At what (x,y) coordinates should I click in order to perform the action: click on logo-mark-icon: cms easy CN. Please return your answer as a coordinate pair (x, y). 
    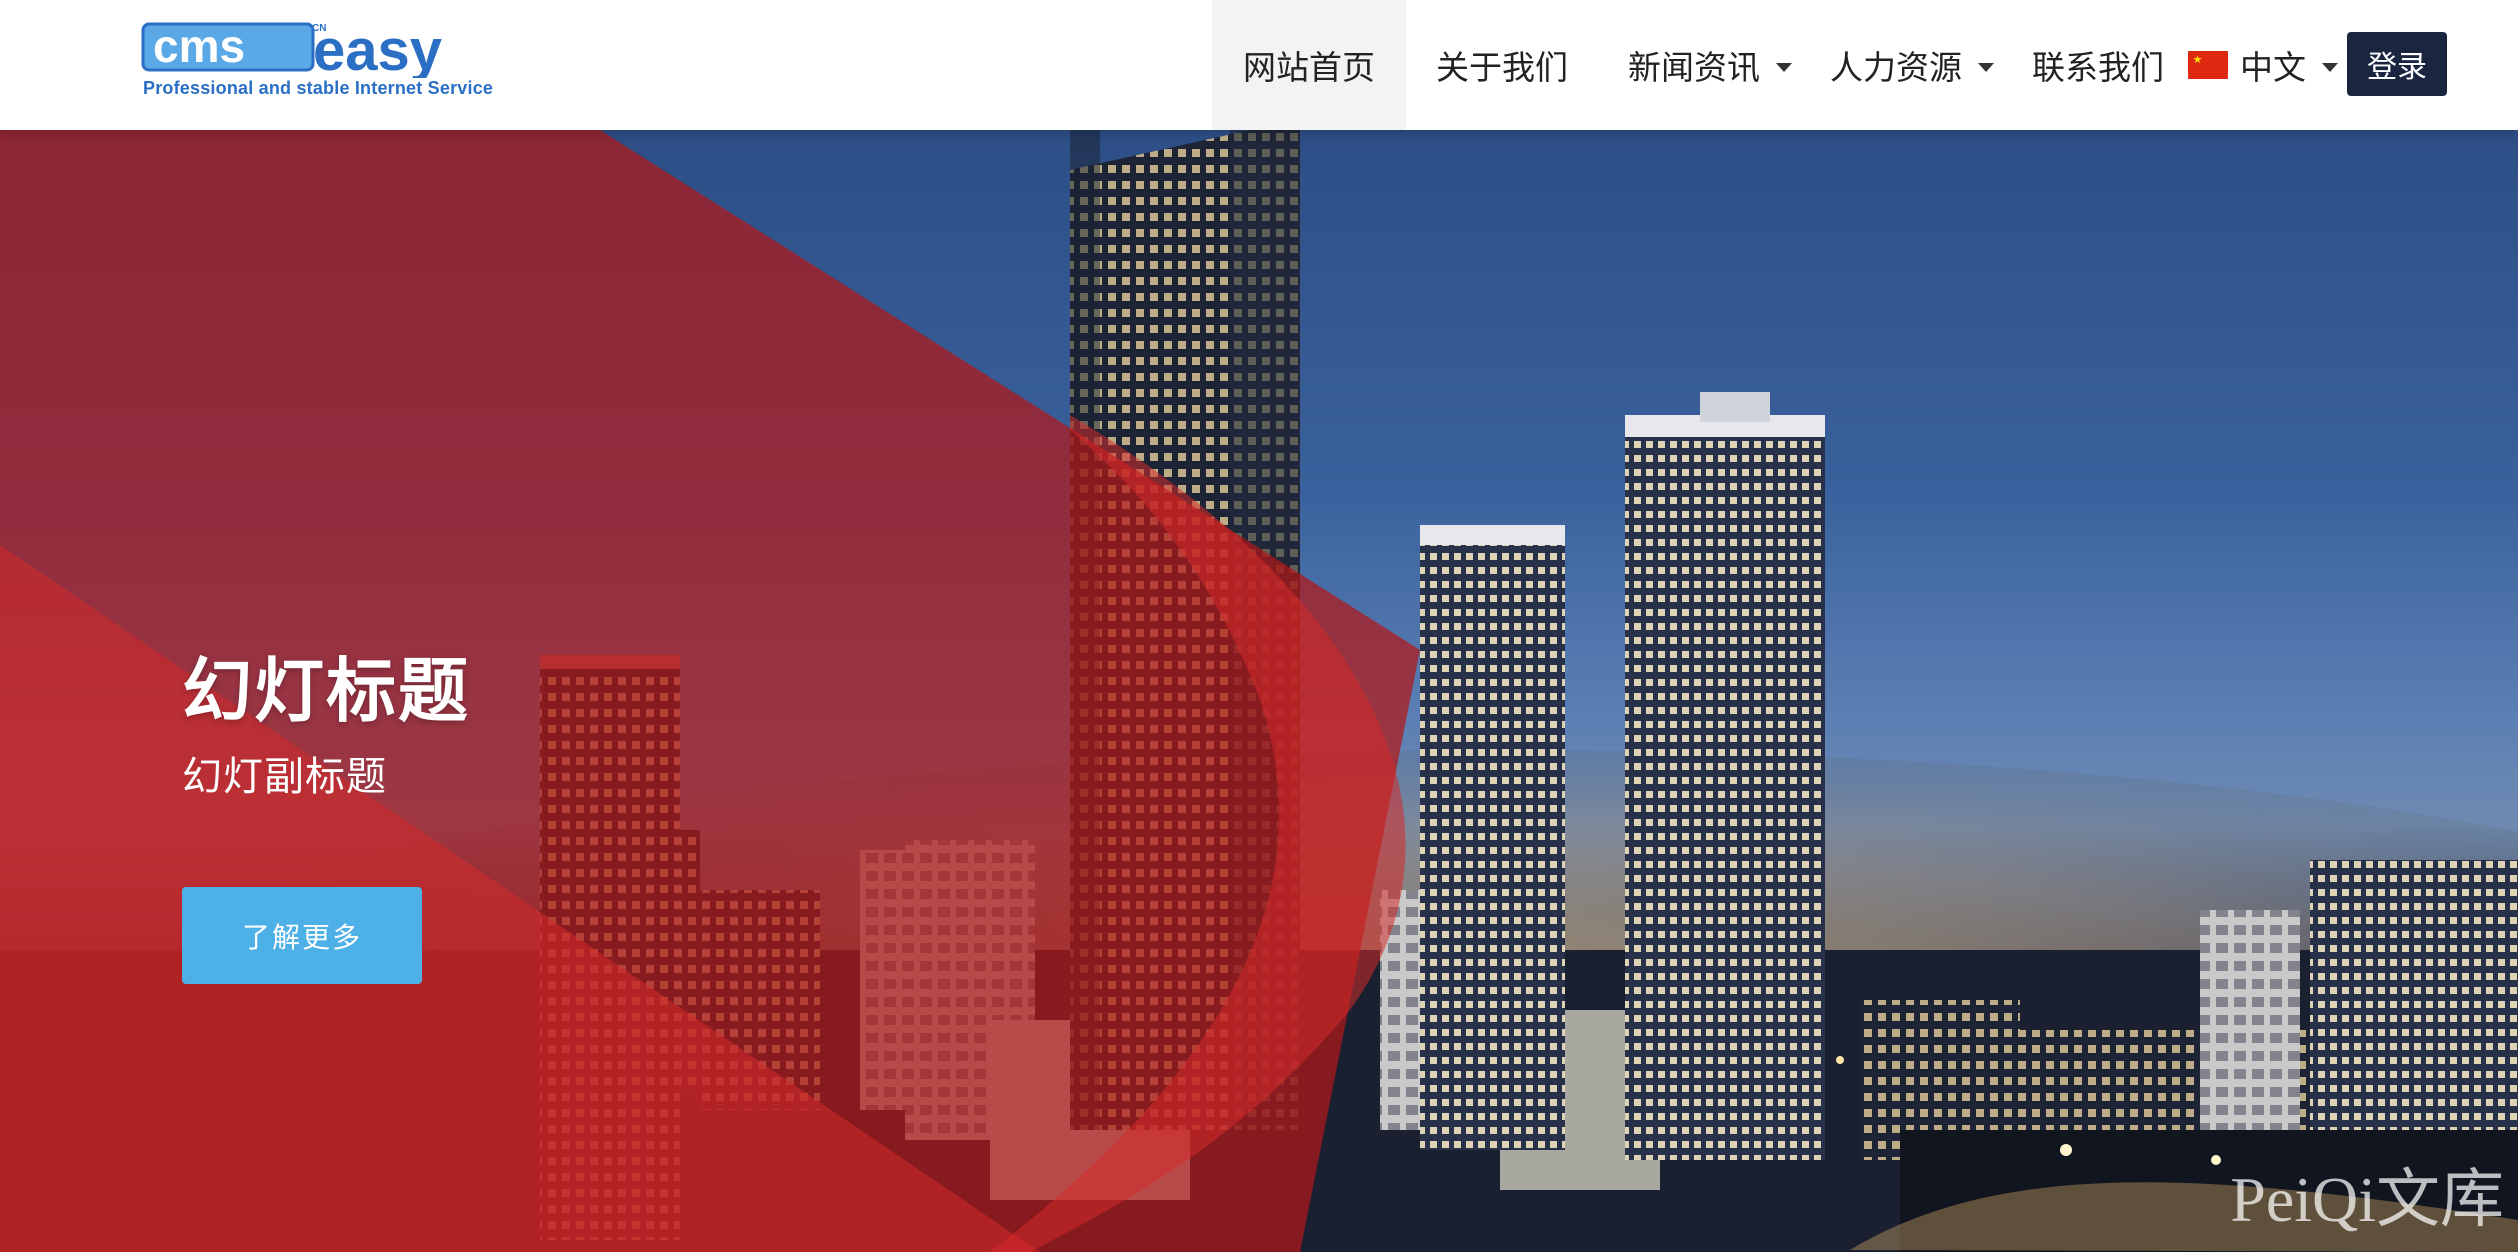
    Looking at the image, I should click on (291, 48).